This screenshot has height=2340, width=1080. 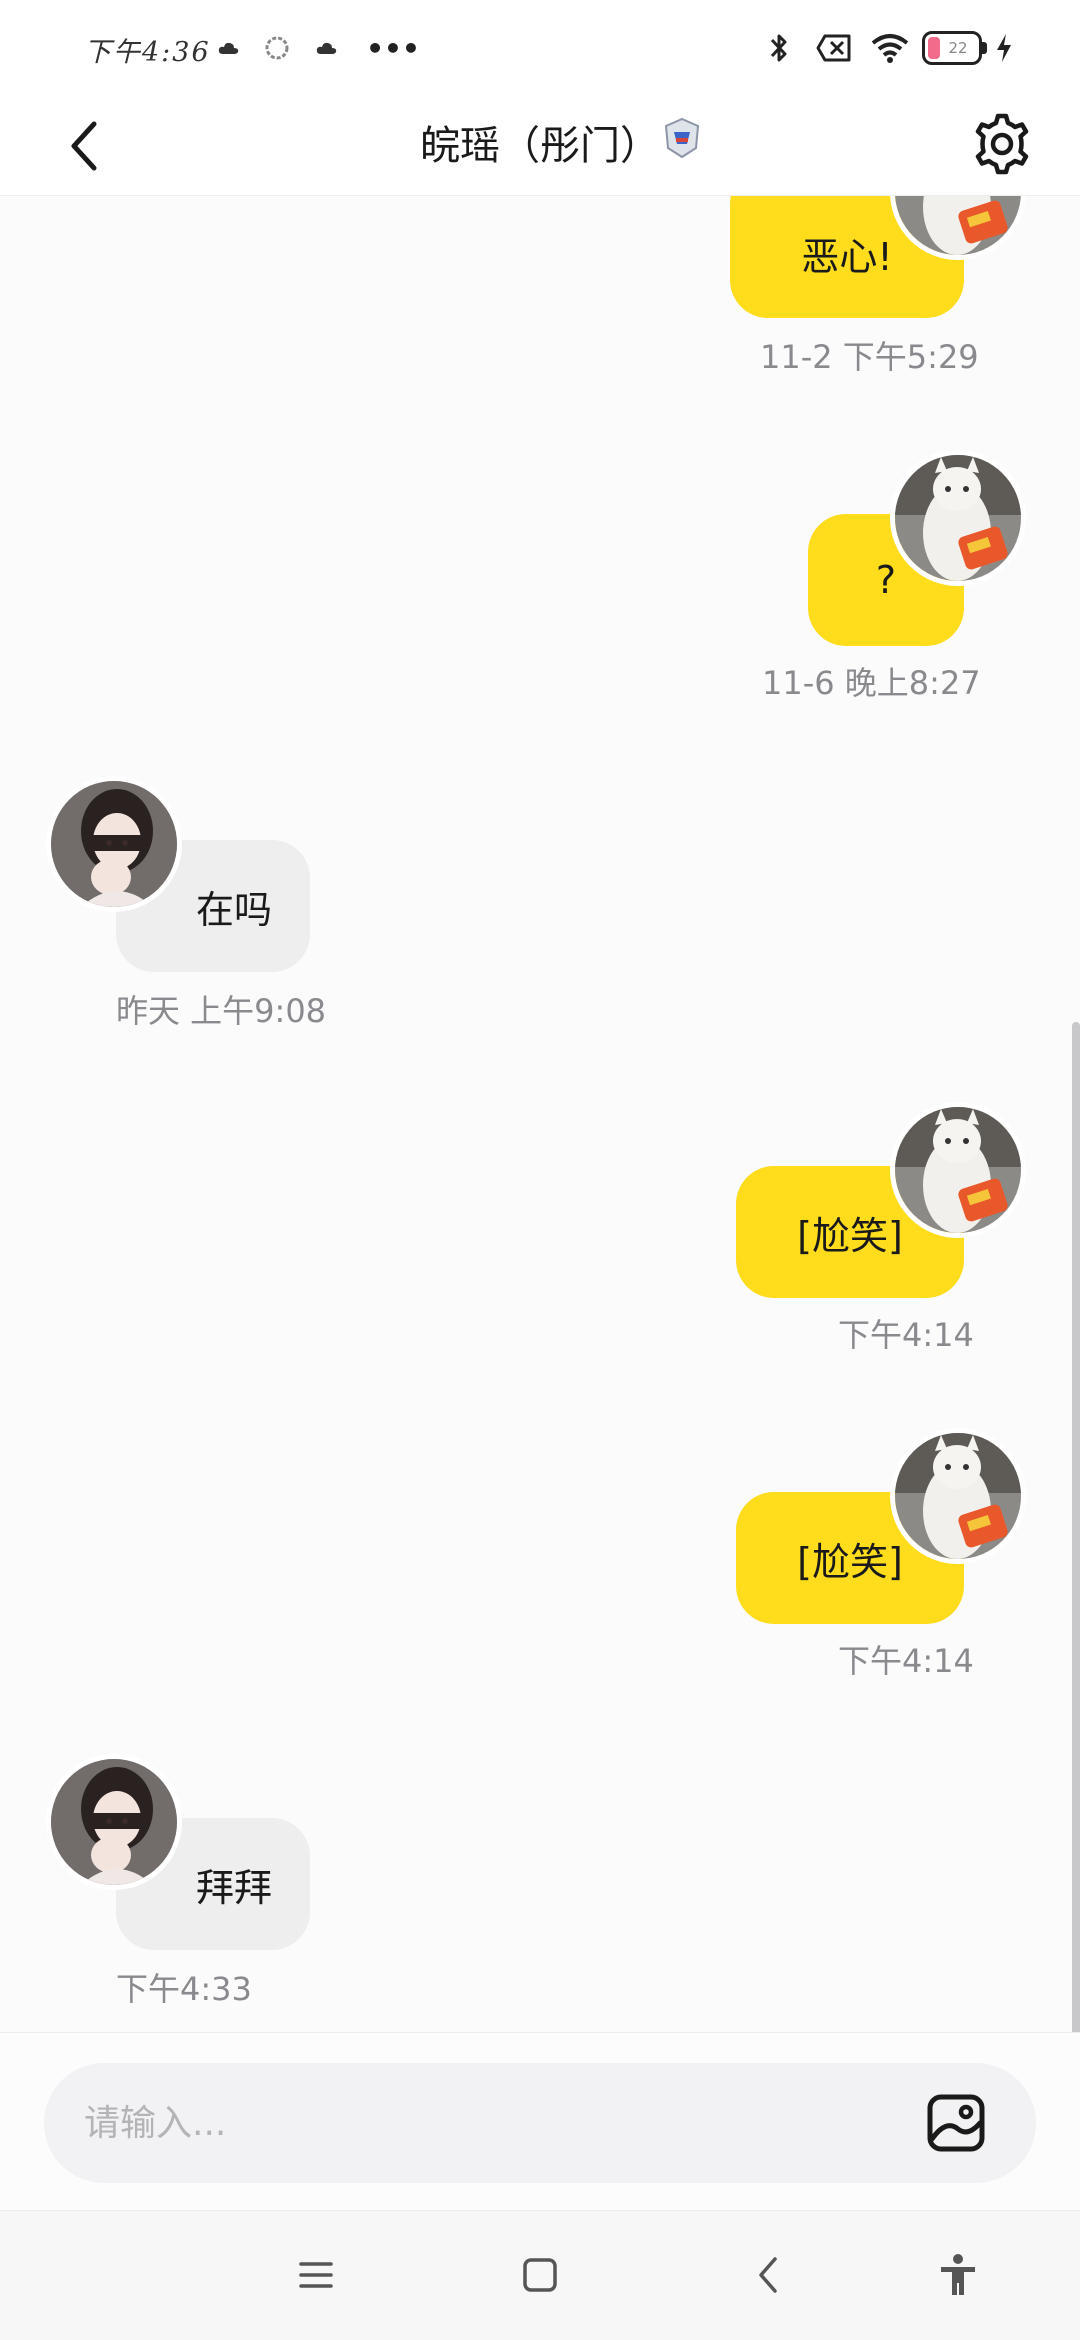 What do you see at coordinates (869, 357) in the screenshot?
I see `message-timestamp: 11-2 下午5:29` at bounding box center [869, 357].